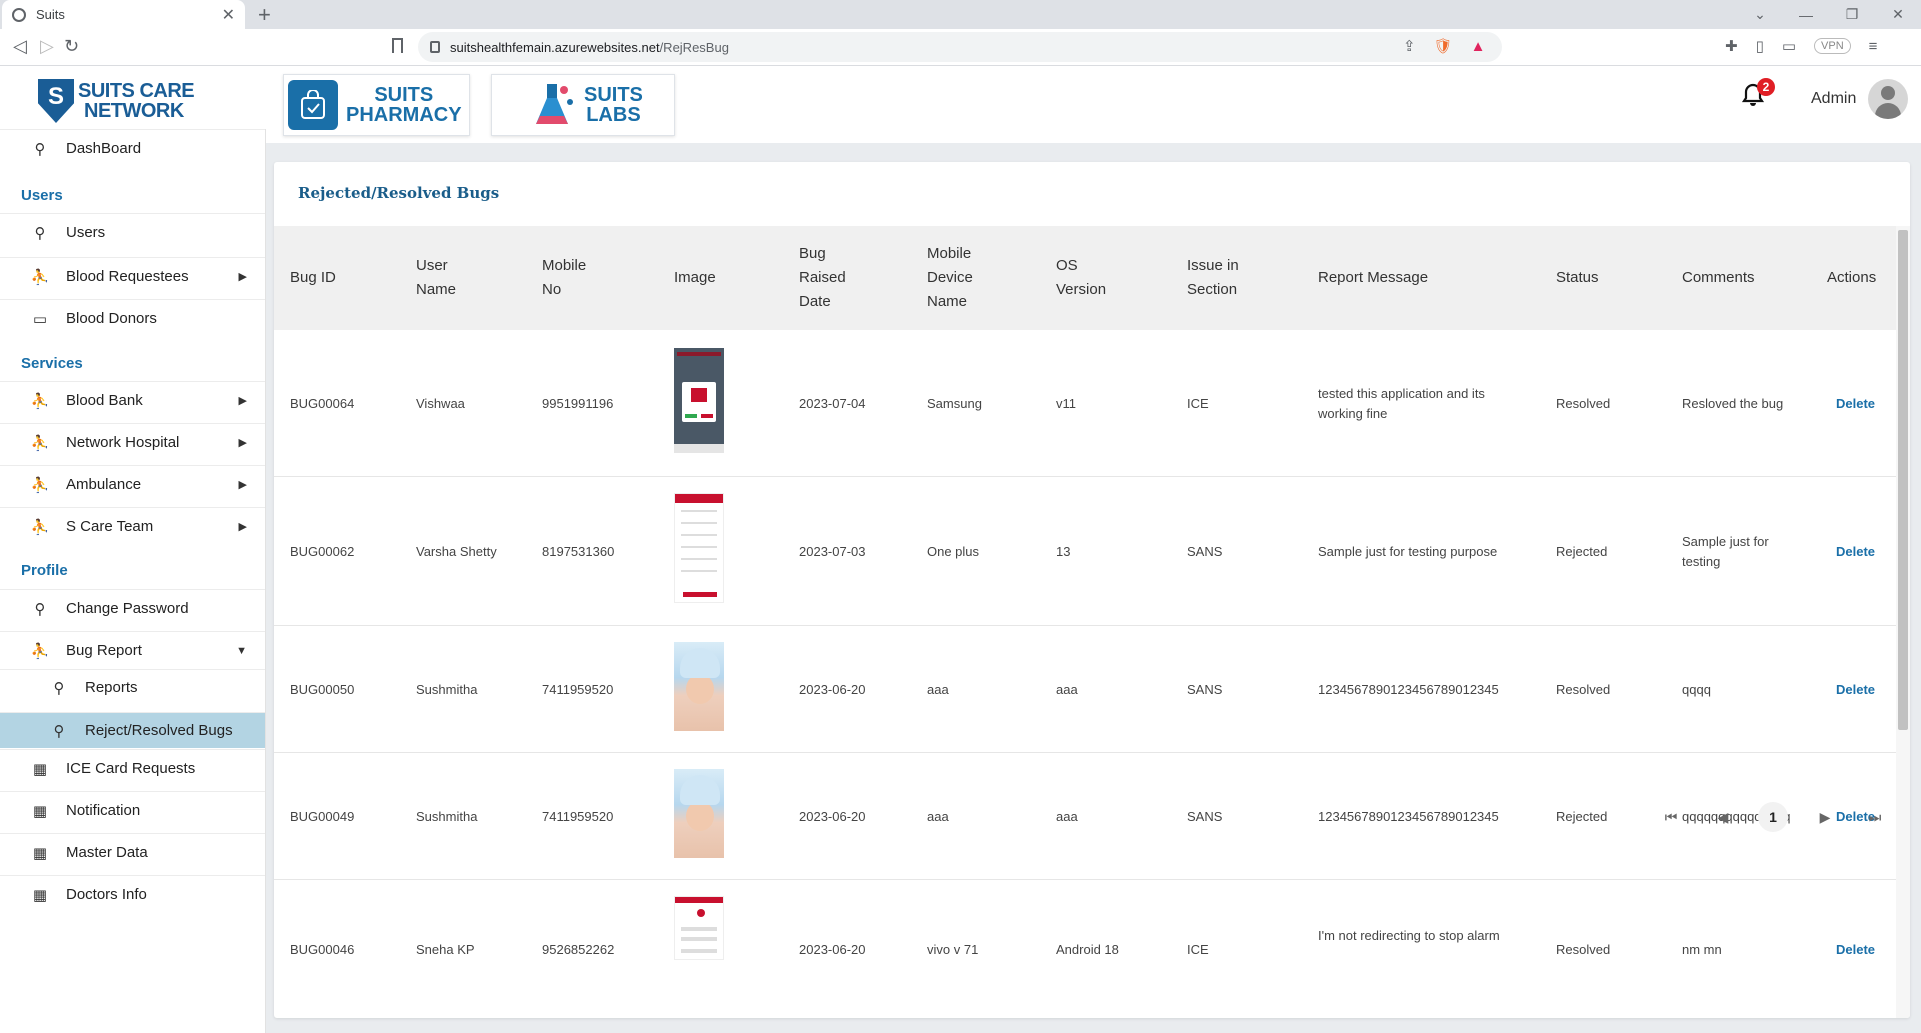 This screenshot has width=1921, height=1033. Describe the element at coordinates (47, 46) in the screenshot. I see `forward-icon: ▷` at that location.